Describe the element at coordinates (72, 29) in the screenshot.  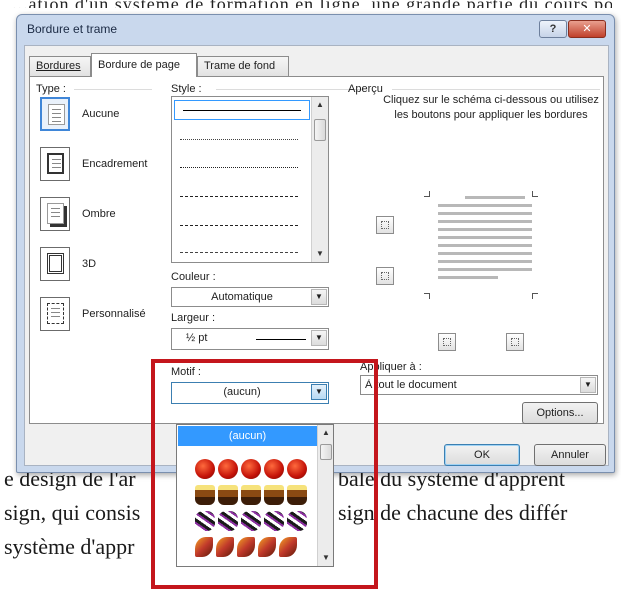
I see `dialog-title: Bordure et trame` at that location.